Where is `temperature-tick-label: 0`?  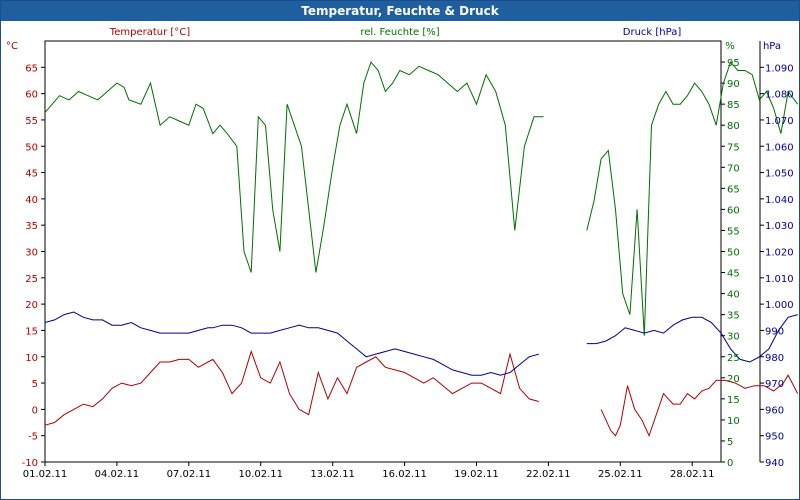 temperature-tick-label: 0 is located at coordinates (35, 410).